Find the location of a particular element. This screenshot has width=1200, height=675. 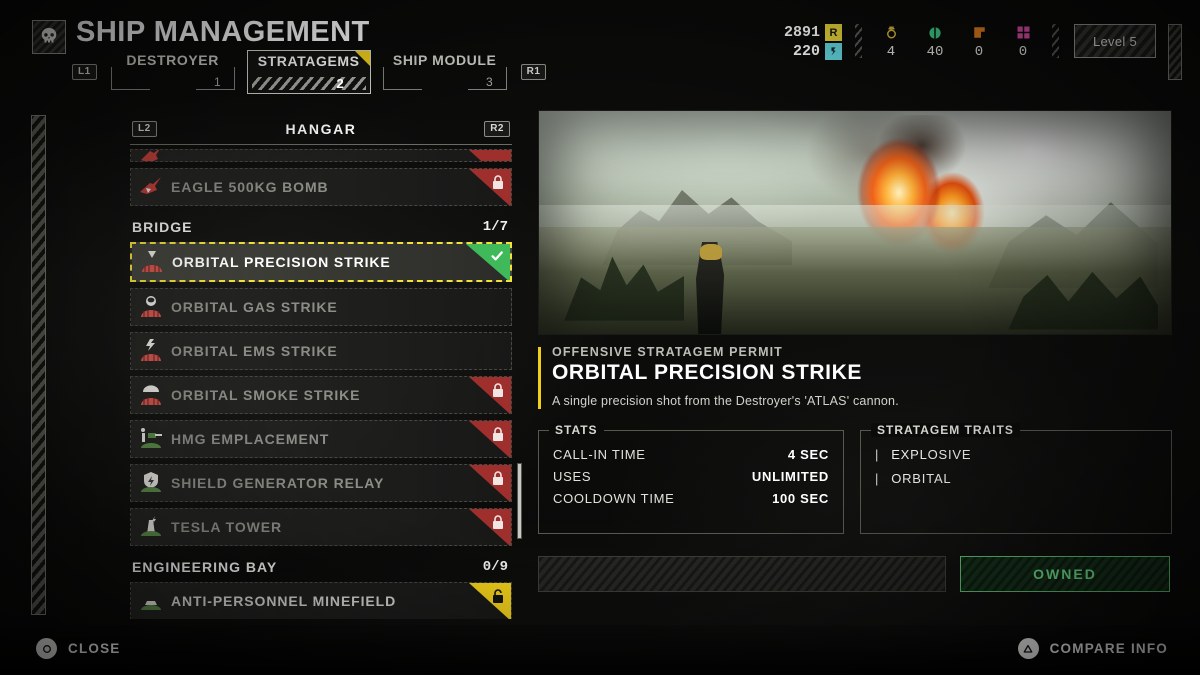

list-scrollbar-thumb is located at coordinates (519, 501).